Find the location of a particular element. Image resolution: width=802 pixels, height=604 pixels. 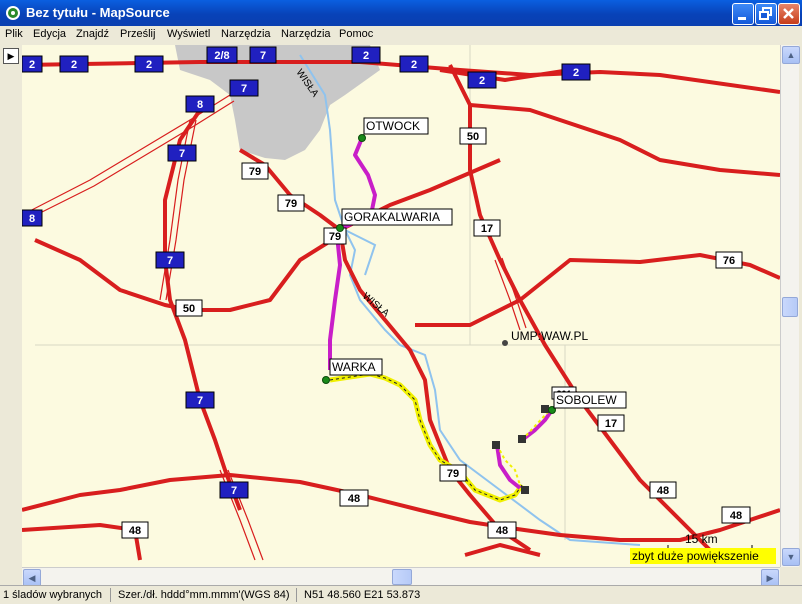

horizontal-scroll-thumb is located at coordinates (402, 577).